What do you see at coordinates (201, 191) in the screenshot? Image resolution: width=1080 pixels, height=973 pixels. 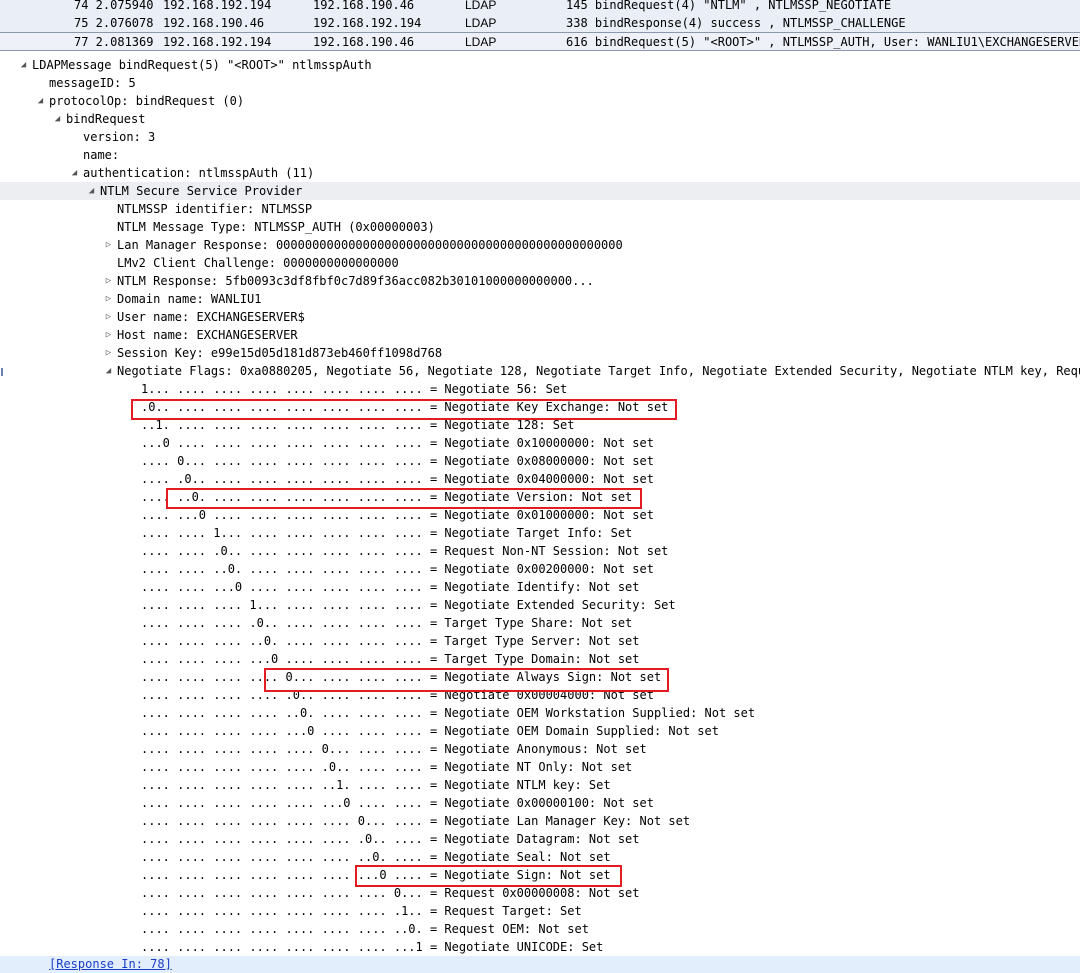 I see `tree-row-label: NTLM Secure Service Provider` at bounding box center [201, 191].